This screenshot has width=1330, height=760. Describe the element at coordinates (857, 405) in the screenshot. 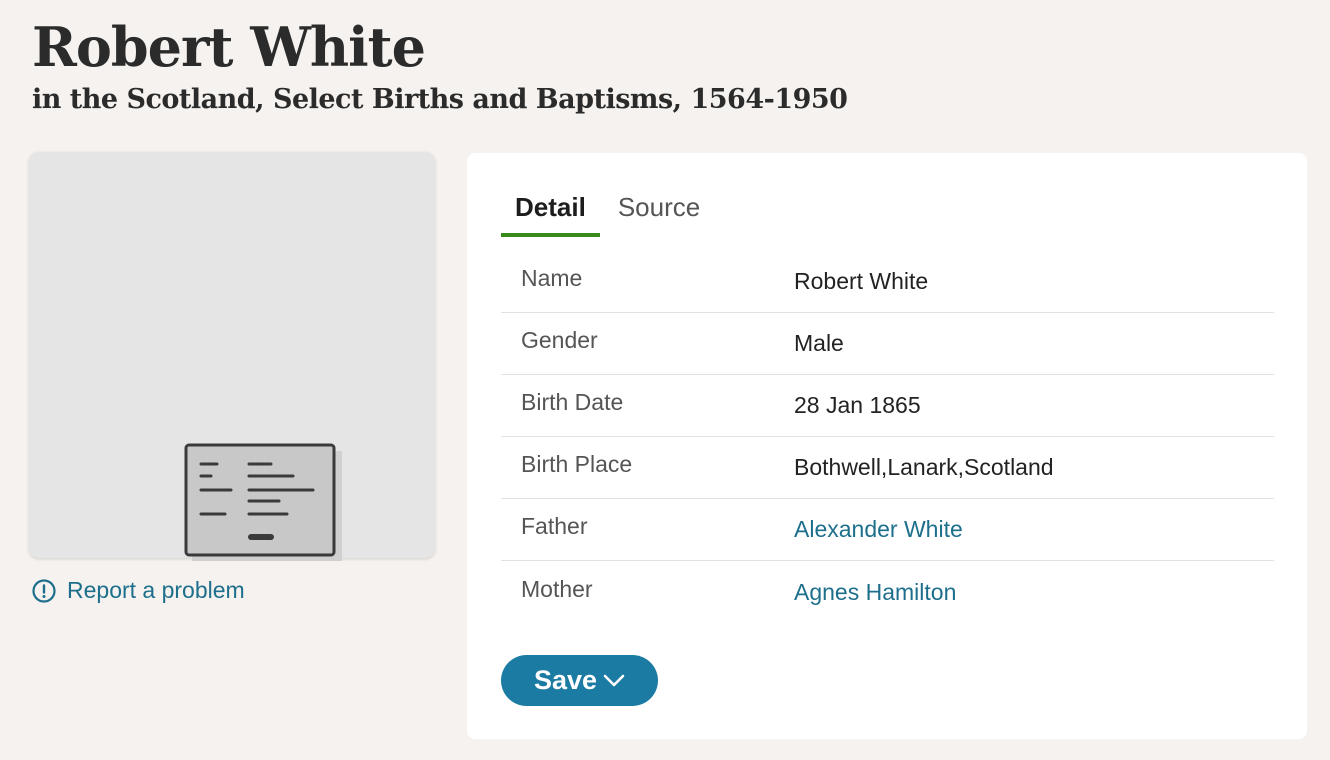

I see `detail-value: 28 Jan 1865` at that location.